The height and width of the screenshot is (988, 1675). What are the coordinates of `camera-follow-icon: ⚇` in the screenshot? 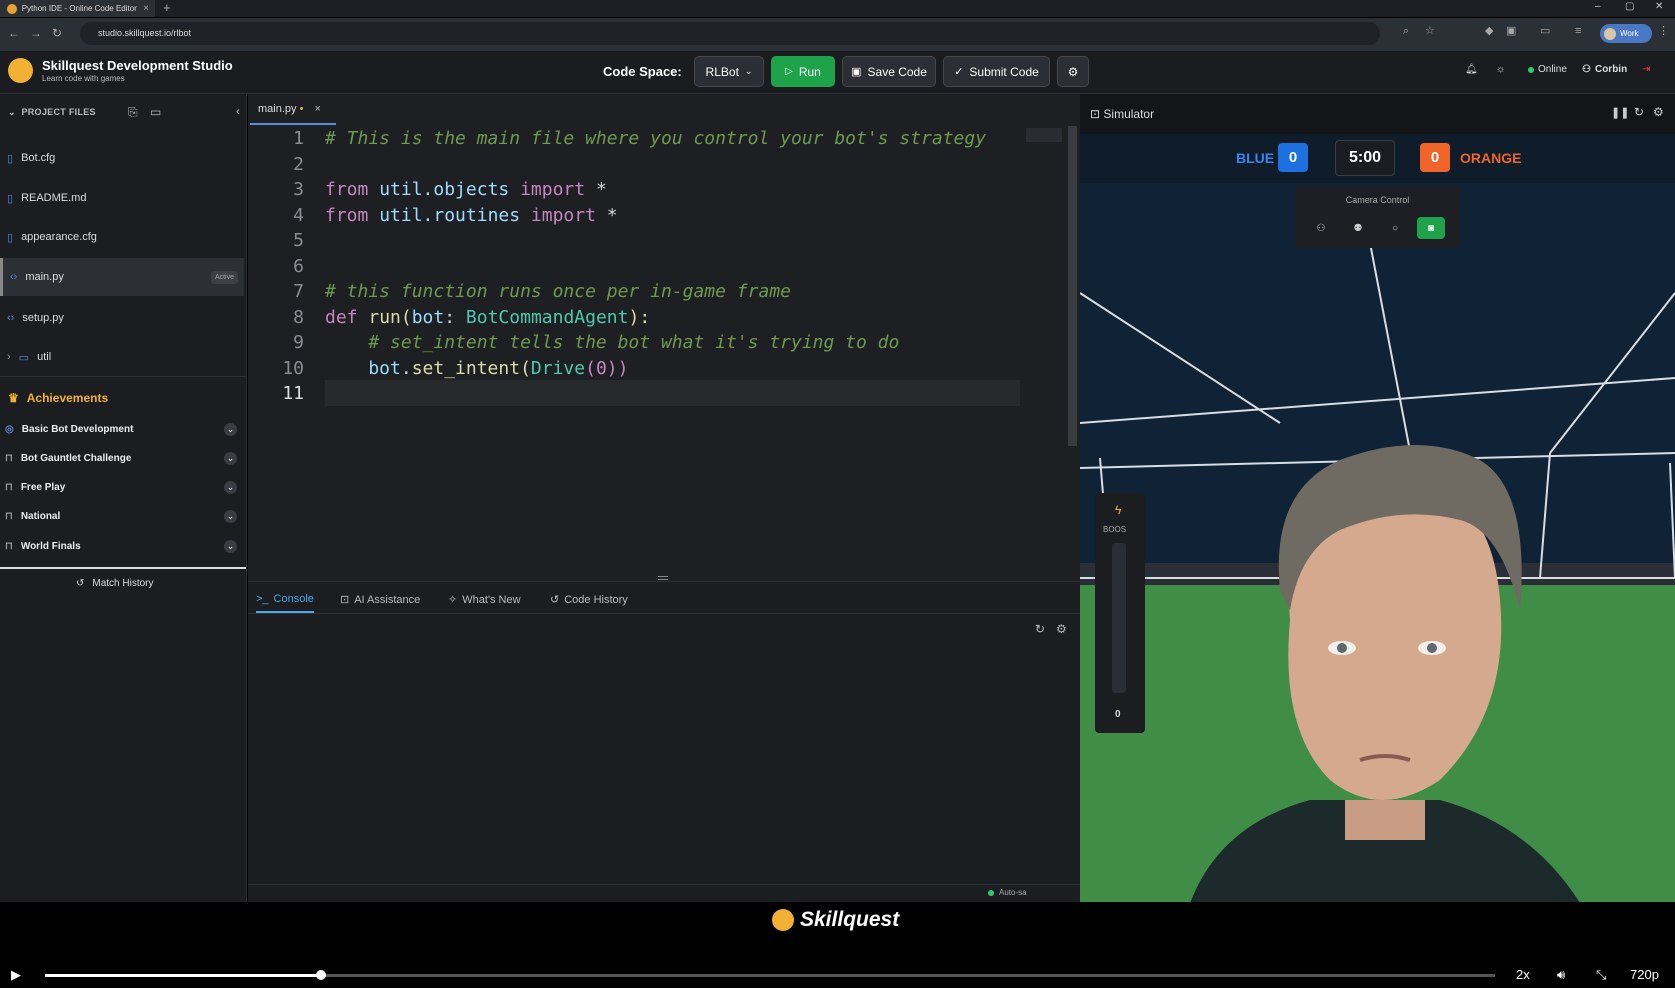 It's located at (1321, 228).